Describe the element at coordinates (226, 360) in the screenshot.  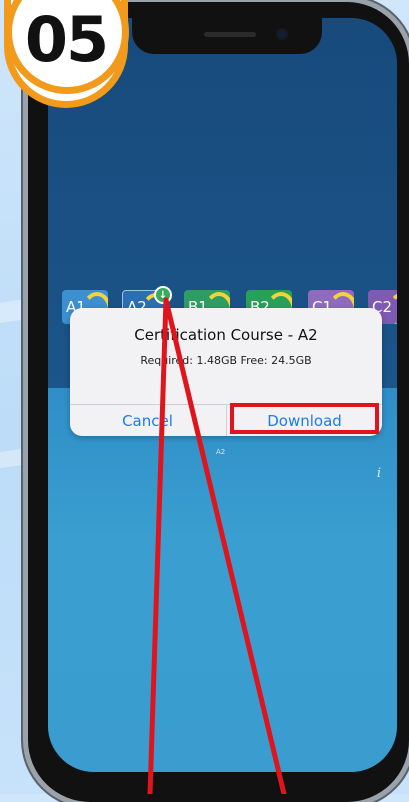
I see `dialog-message: Required: 1.48GB Free: 24.5GB` at that location.